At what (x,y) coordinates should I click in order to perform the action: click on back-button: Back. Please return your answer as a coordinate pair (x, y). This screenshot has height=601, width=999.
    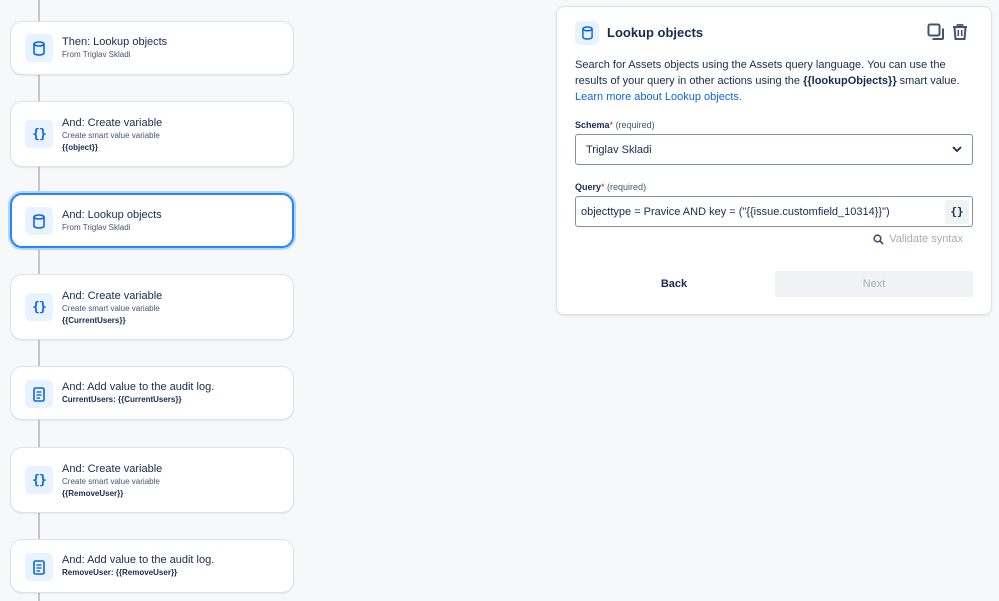
    Looking at the image, I should click on (674, 284).